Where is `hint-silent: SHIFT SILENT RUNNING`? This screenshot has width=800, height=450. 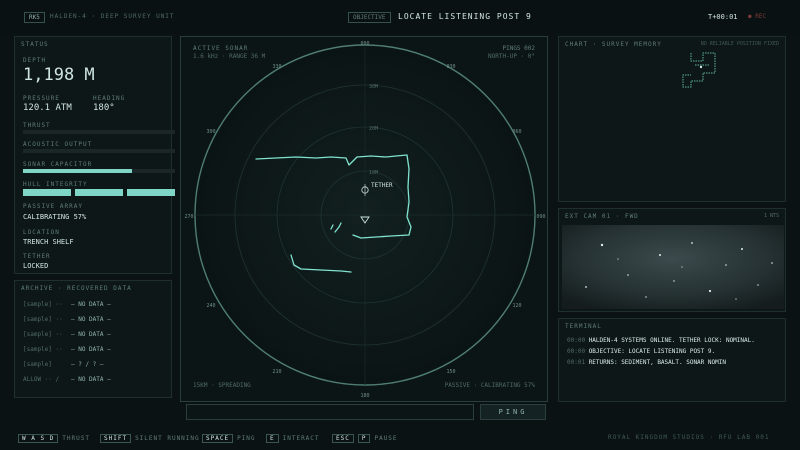
hint-silent: SHIFT SILENT RUNNING is located at coordinates (150, 438).